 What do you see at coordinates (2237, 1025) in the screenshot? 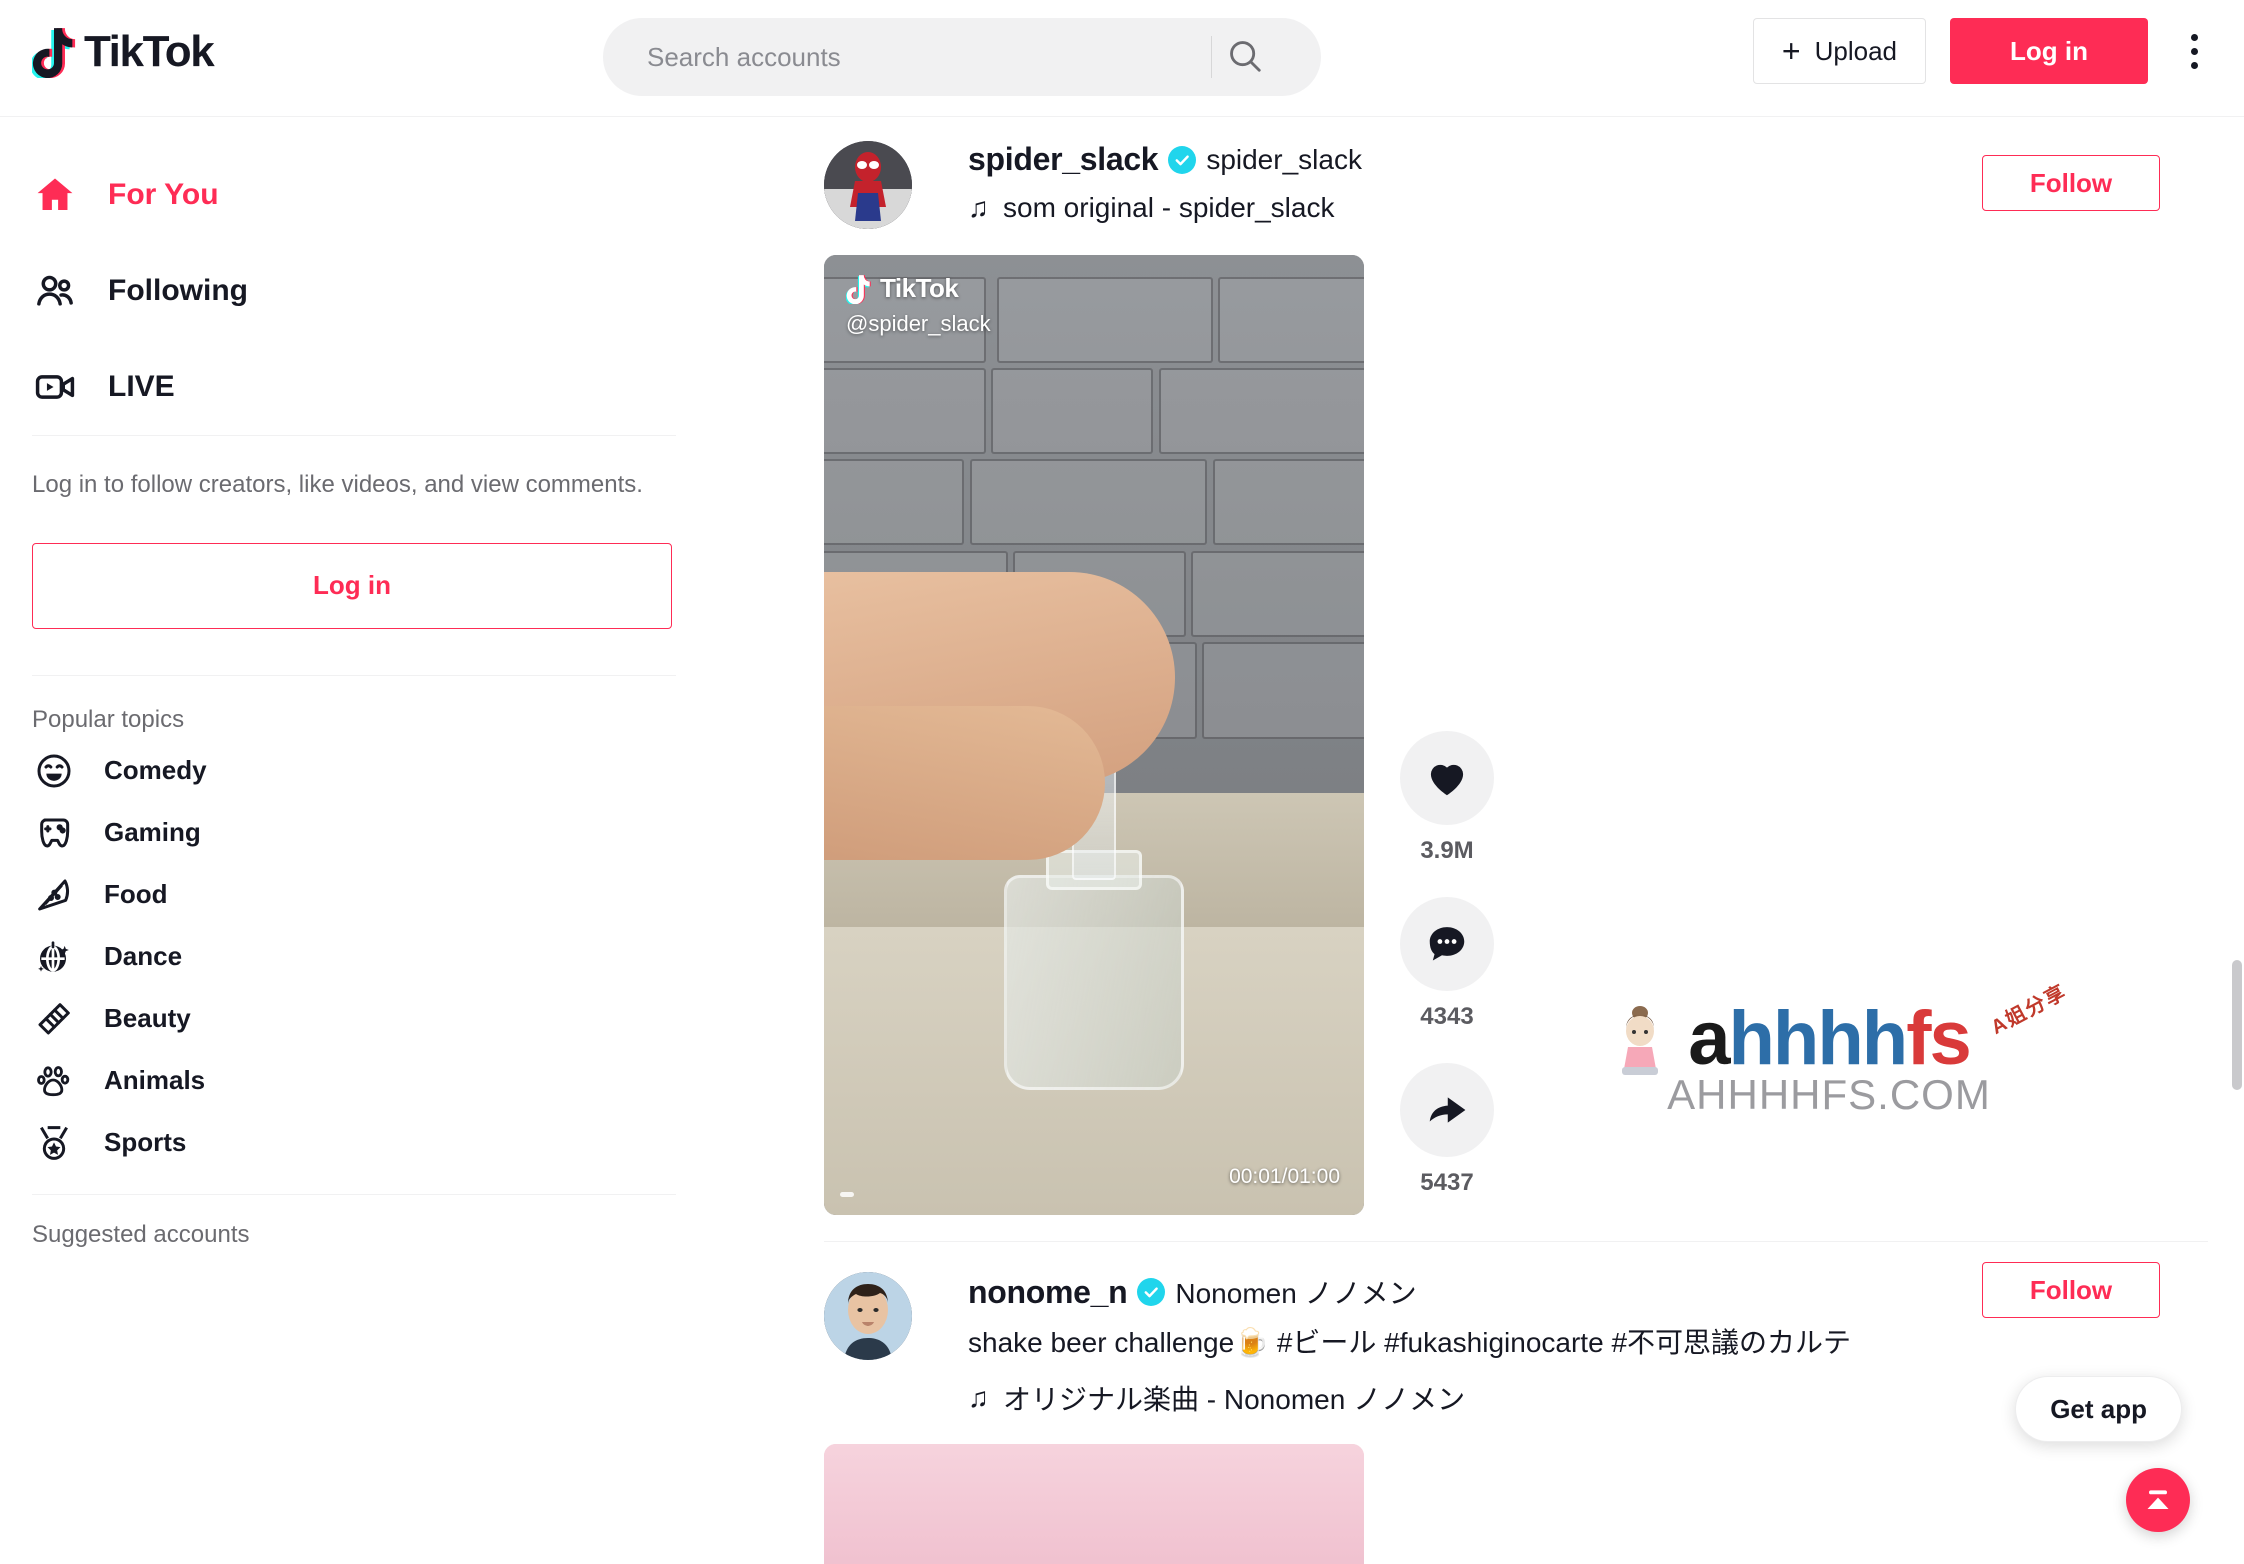
I see `page-scrollbar` at bounding box center [2237, 1025].